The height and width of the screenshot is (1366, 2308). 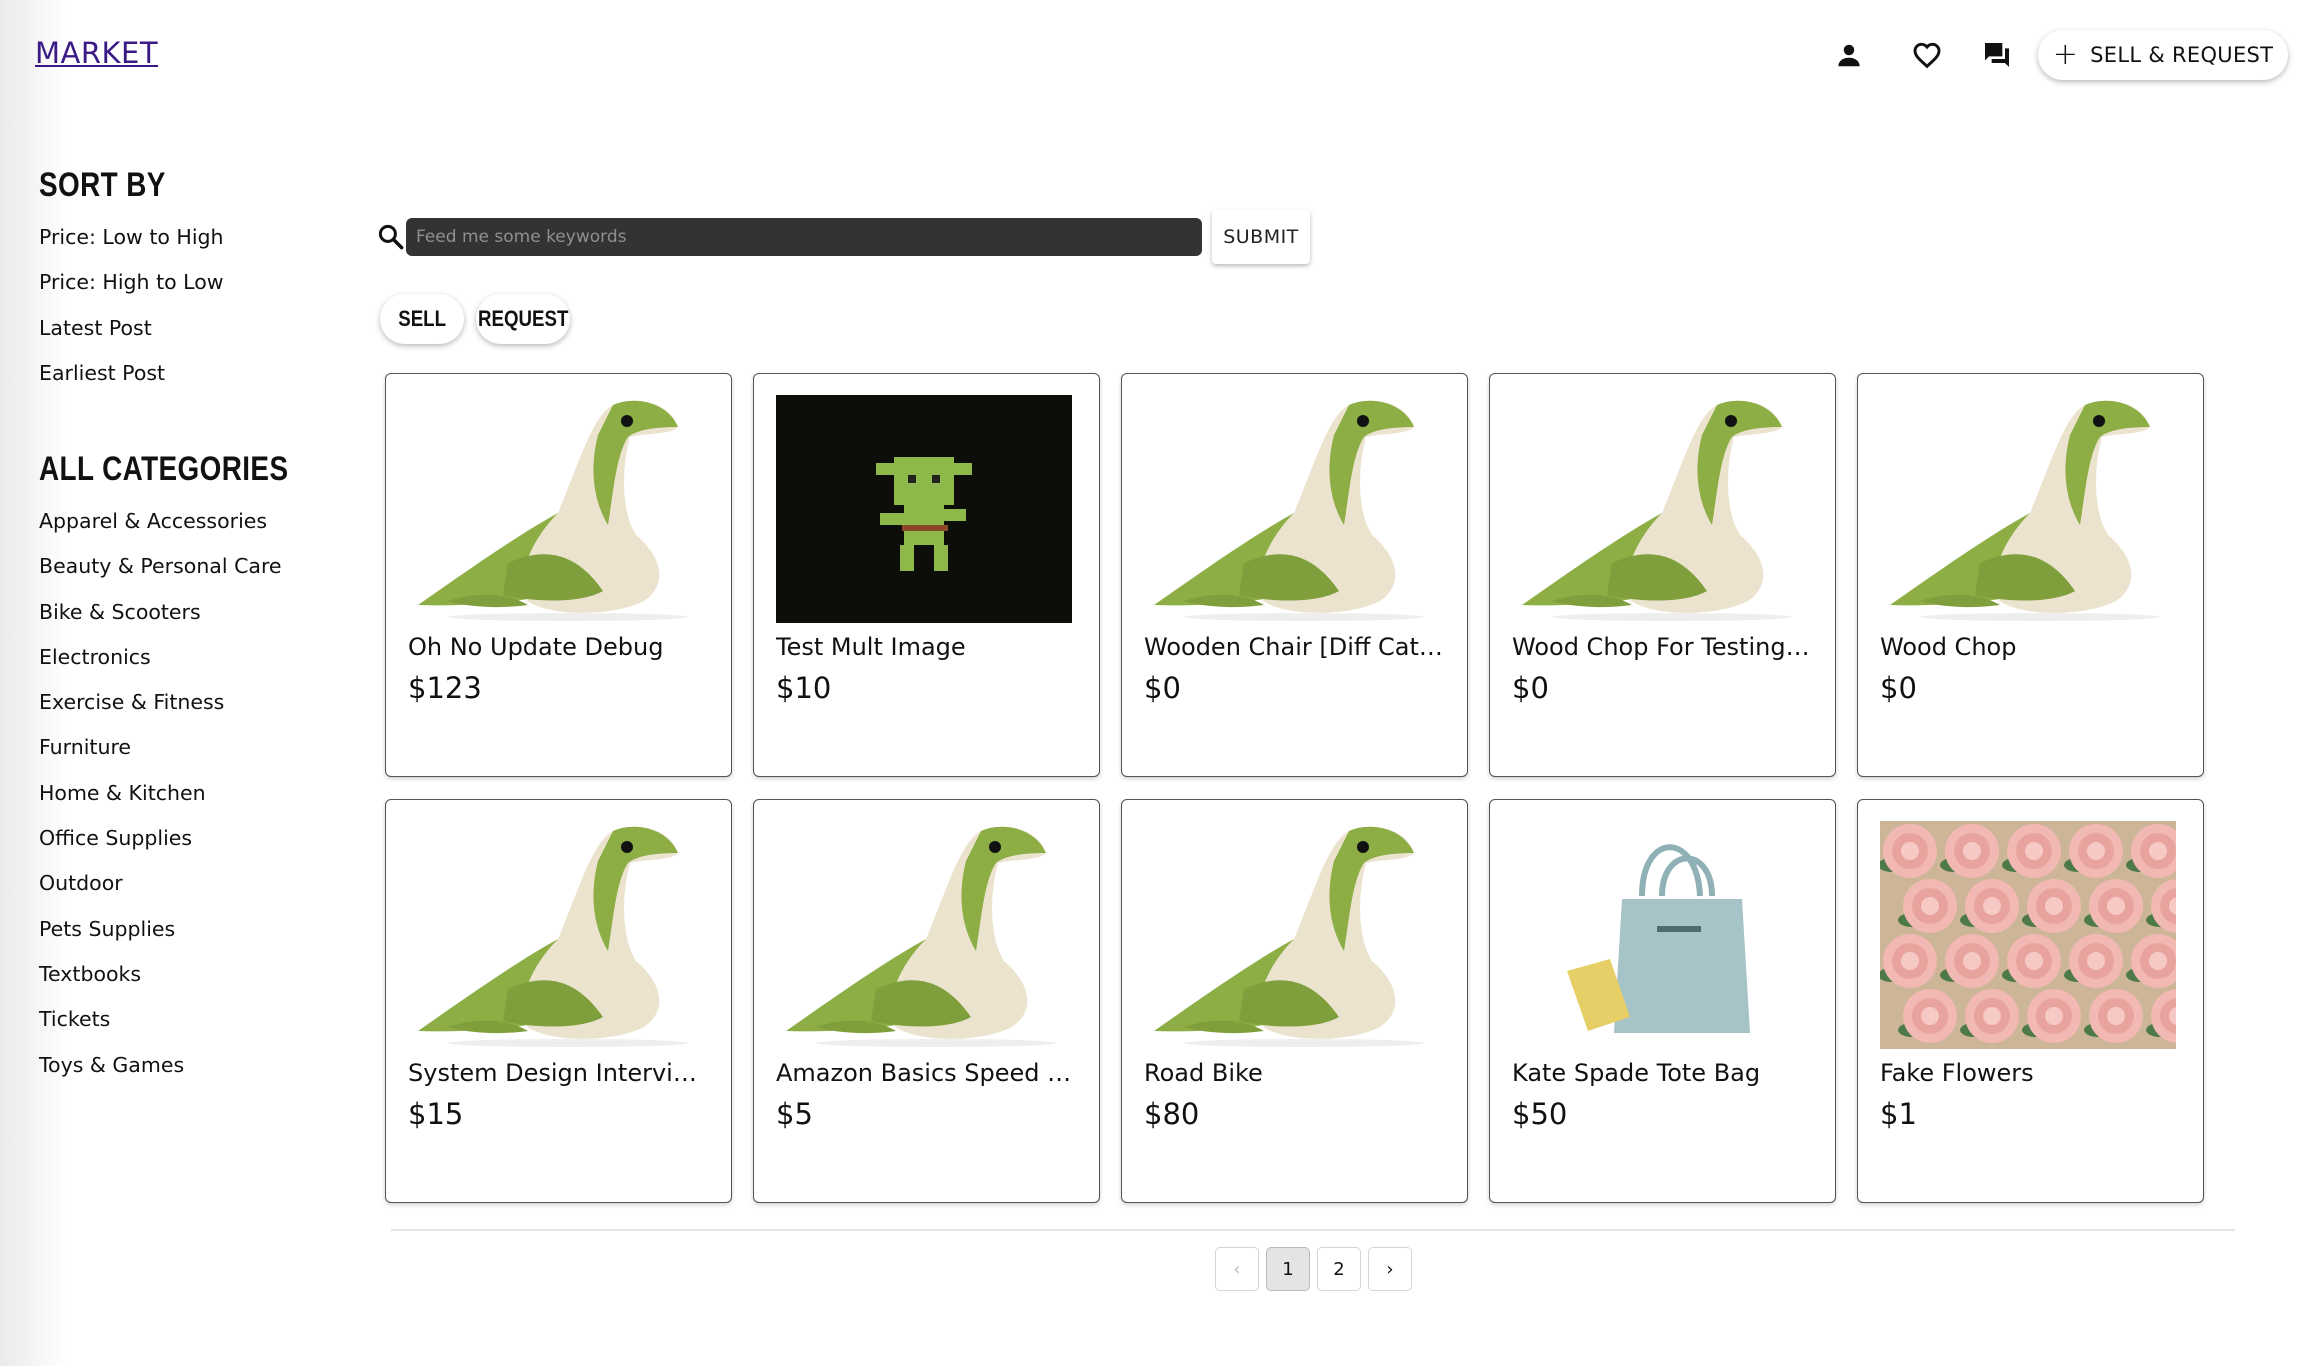 I want to click on search-input, so click(x=804, y=237).